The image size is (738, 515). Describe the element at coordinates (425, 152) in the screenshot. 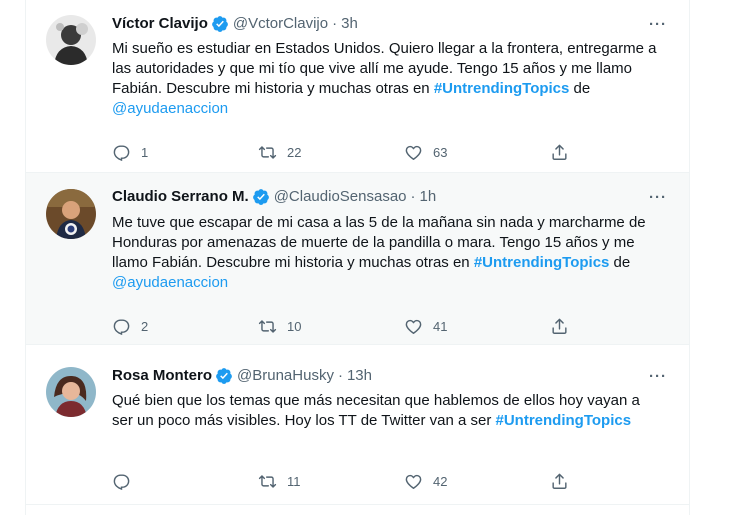

I see `like-button: 63` at that location.